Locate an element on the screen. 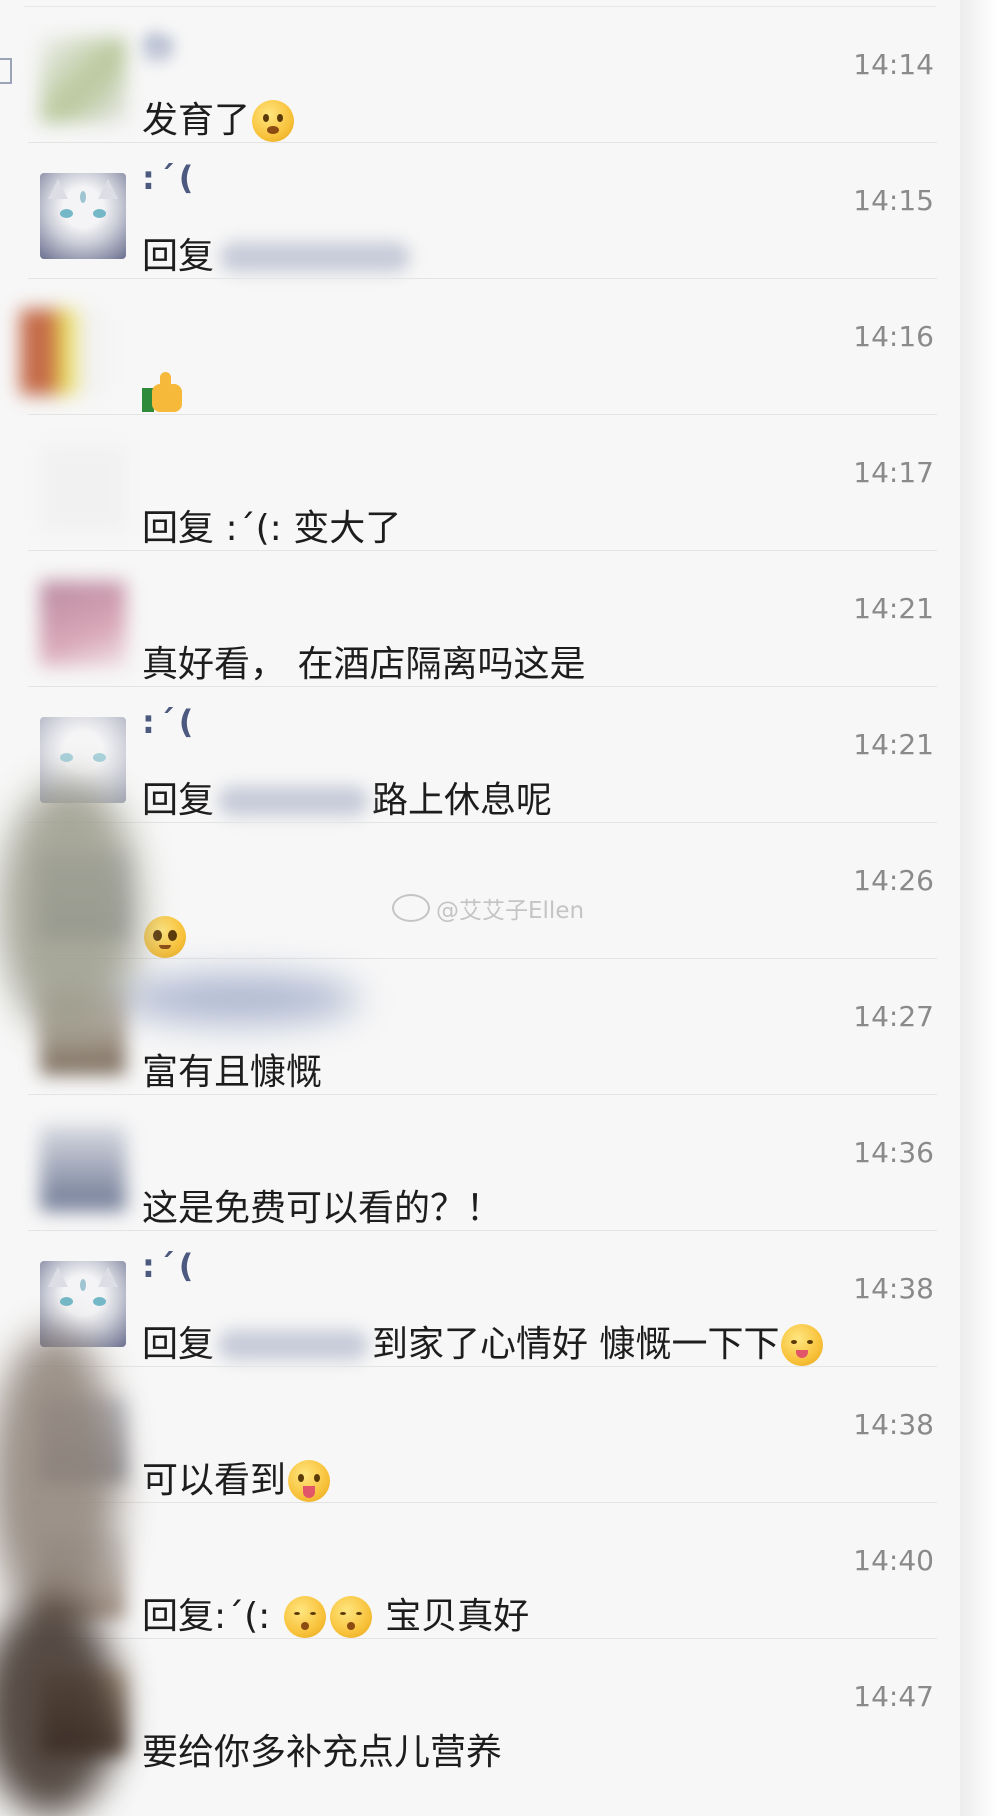 This screenshot has height=1816, width=997. message-time: 14:40 is located at coordinates (893, 1560).